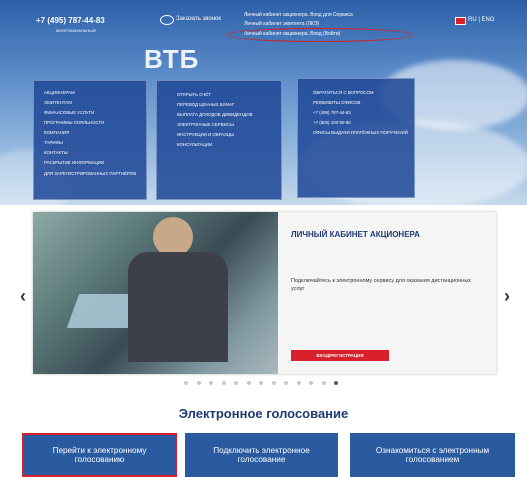  Describe the element at coordinates (320, 35) in the screenshot. I see `highlight-oval` at that location.